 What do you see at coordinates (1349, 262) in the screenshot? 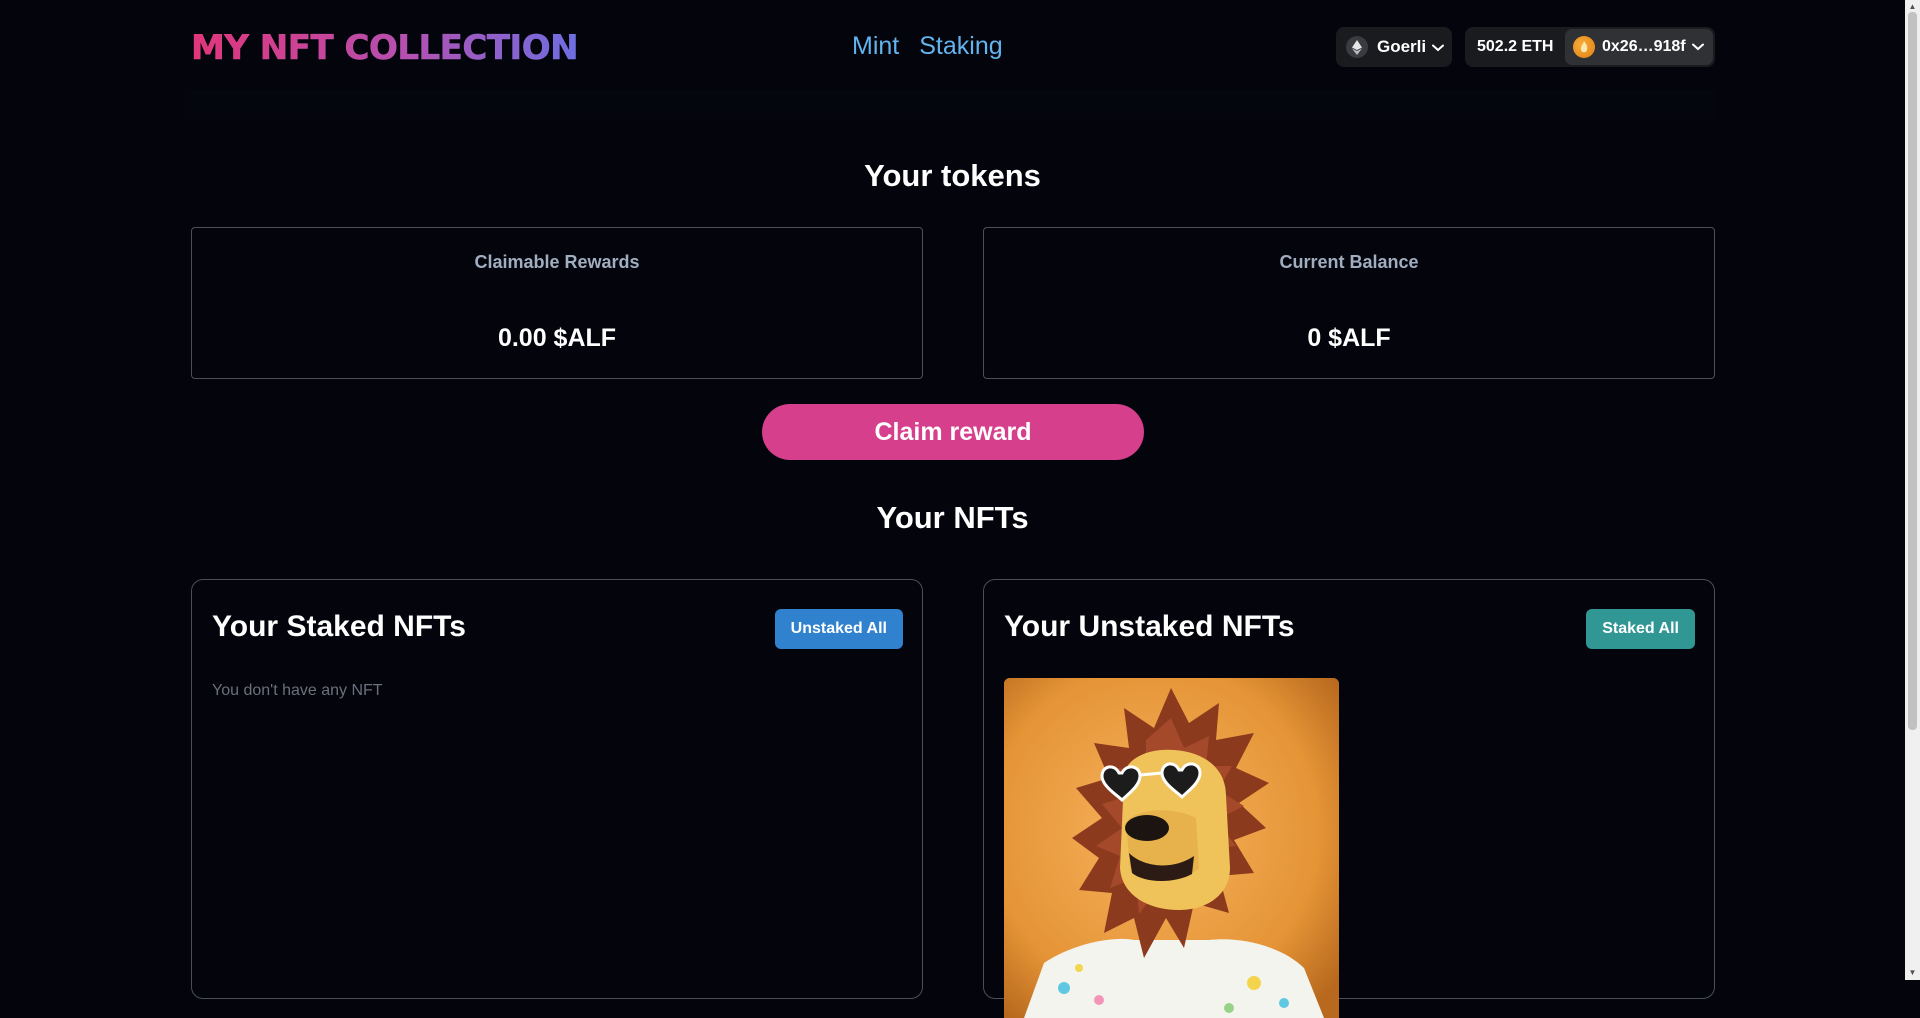
I see `current-balance-label: Current Balance` at bounding box center [1349, 262].